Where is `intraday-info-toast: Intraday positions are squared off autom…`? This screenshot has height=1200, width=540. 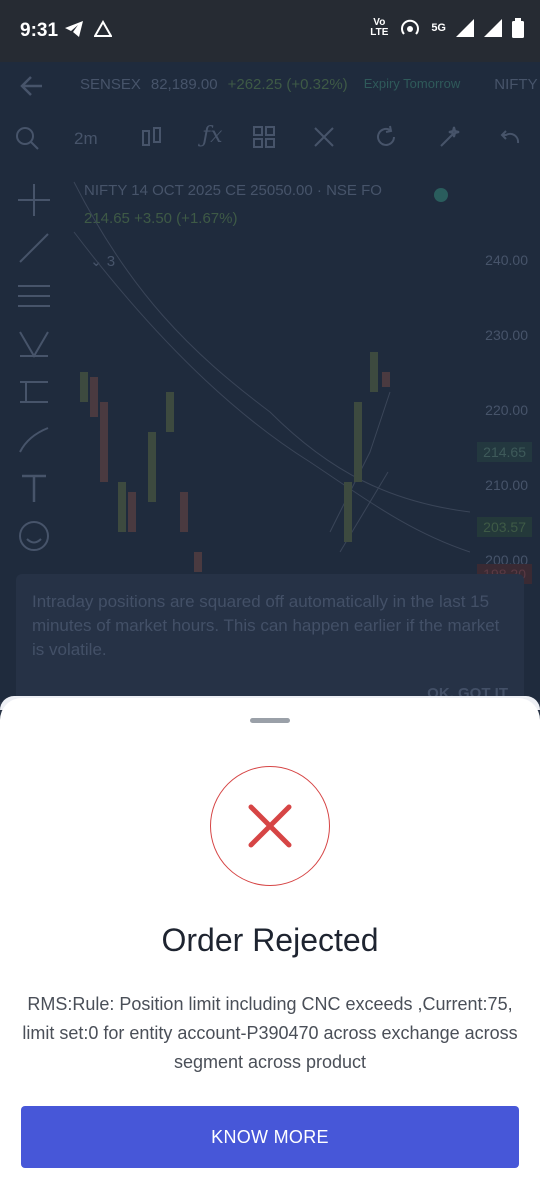 intraday-info-toast: Intraday positions are squared off autom… is located at coordinates (270, 638).